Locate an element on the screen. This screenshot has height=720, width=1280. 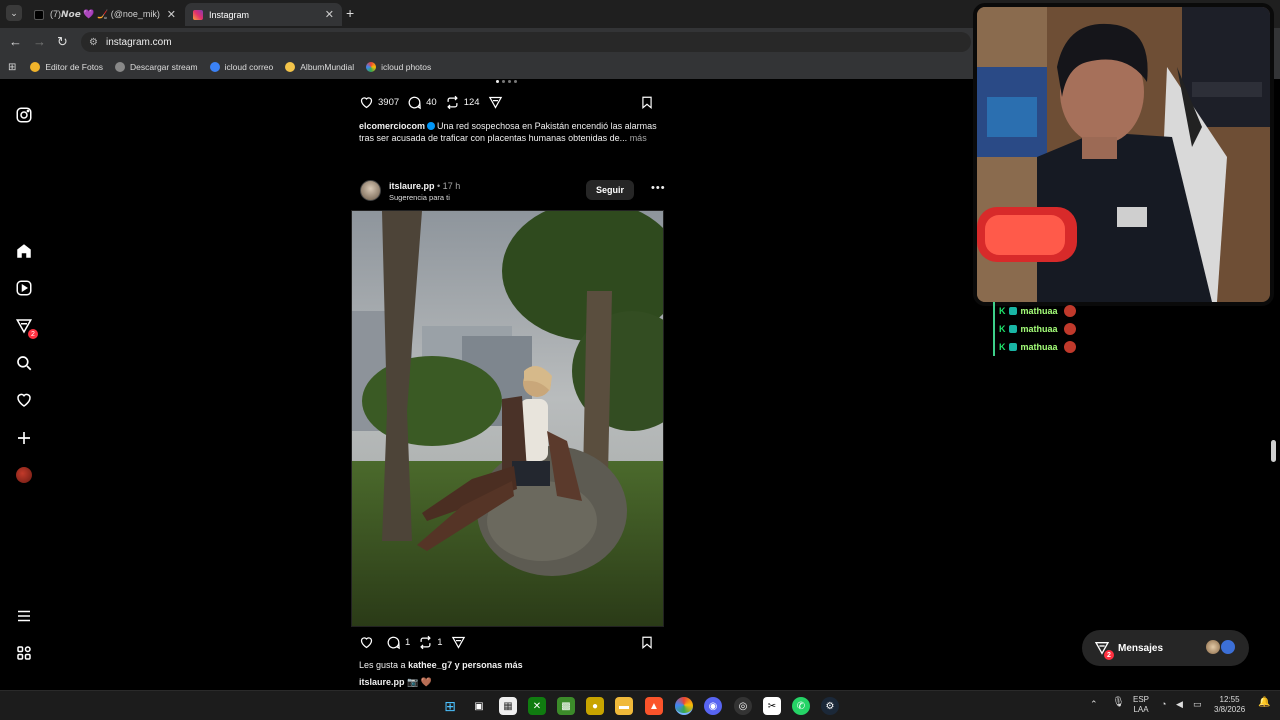
repost-icon is located at coordinates (426, 642).